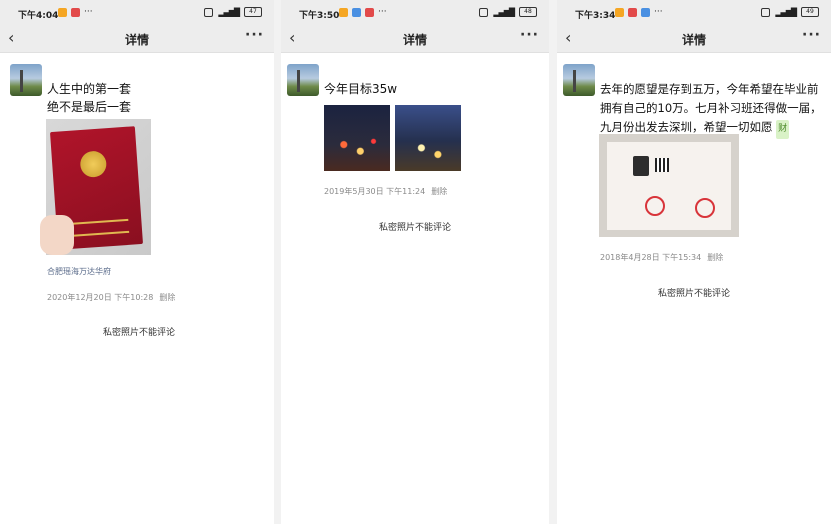 This screenshot has height=524, width=831. Describe the element at coordinates (783, 129) in the screenshot. I see `wealth-emoji-icon: 财` at that location.